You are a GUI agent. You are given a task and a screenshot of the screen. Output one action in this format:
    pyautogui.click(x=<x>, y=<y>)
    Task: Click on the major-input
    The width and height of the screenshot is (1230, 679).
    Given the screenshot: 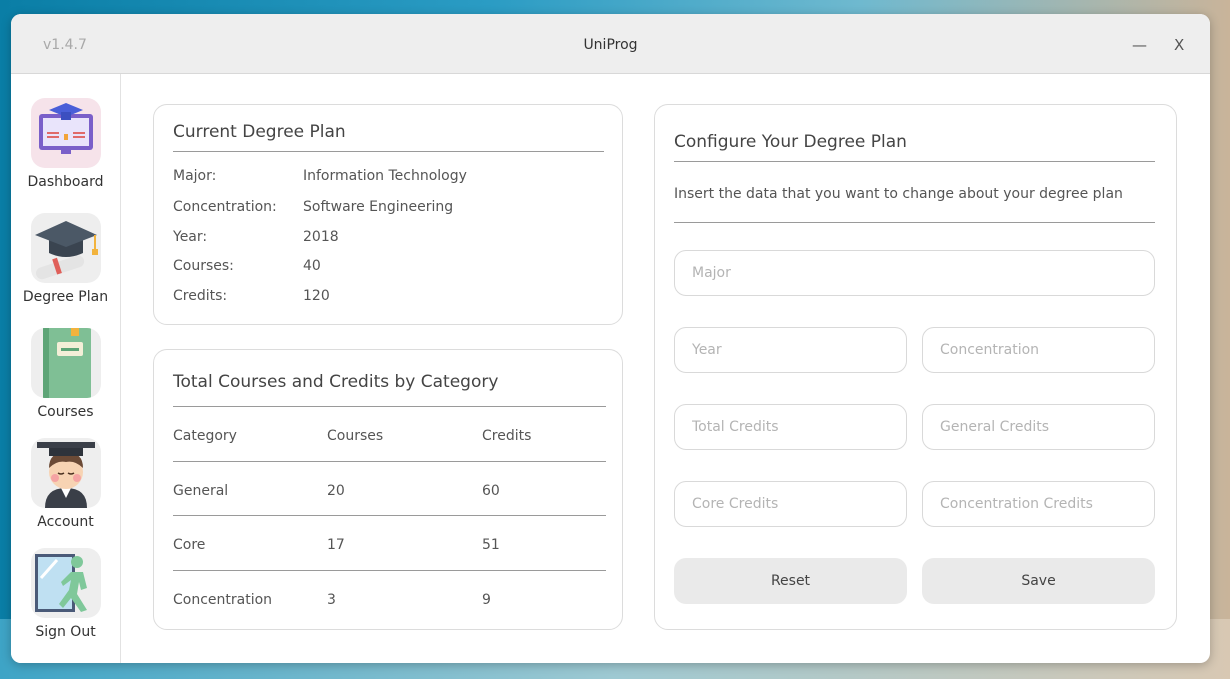 What is the action you would take?
    pyautogui.click(x=914, y=273)
    